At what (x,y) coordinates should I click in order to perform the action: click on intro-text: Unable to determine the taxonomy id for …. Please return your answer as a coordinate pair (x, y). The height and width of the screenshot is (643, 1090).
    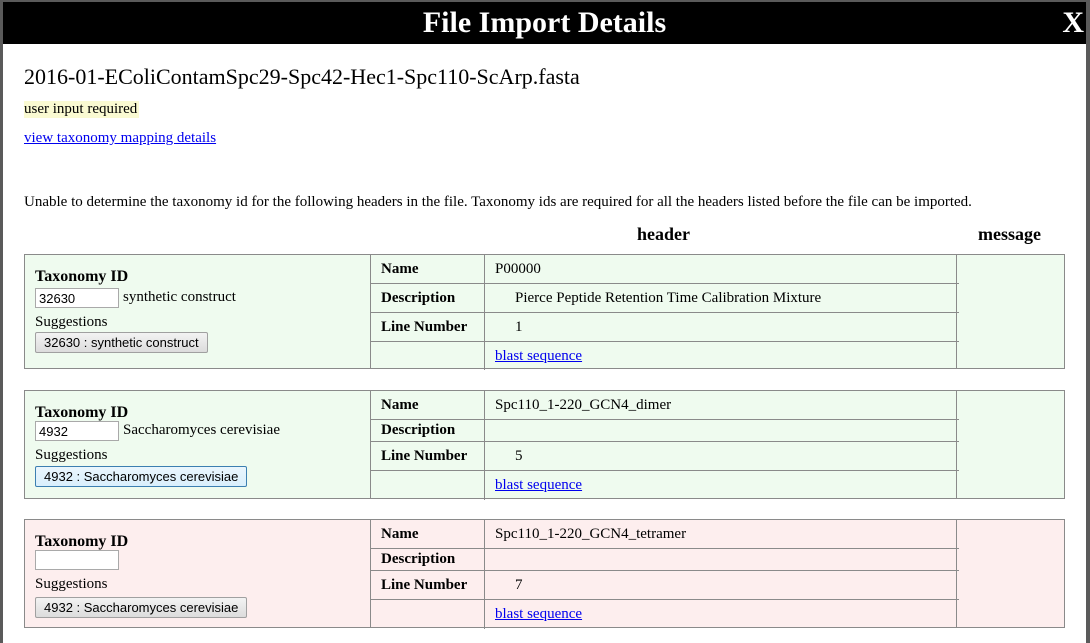
    Looking at the image, I should click on (498, 202).